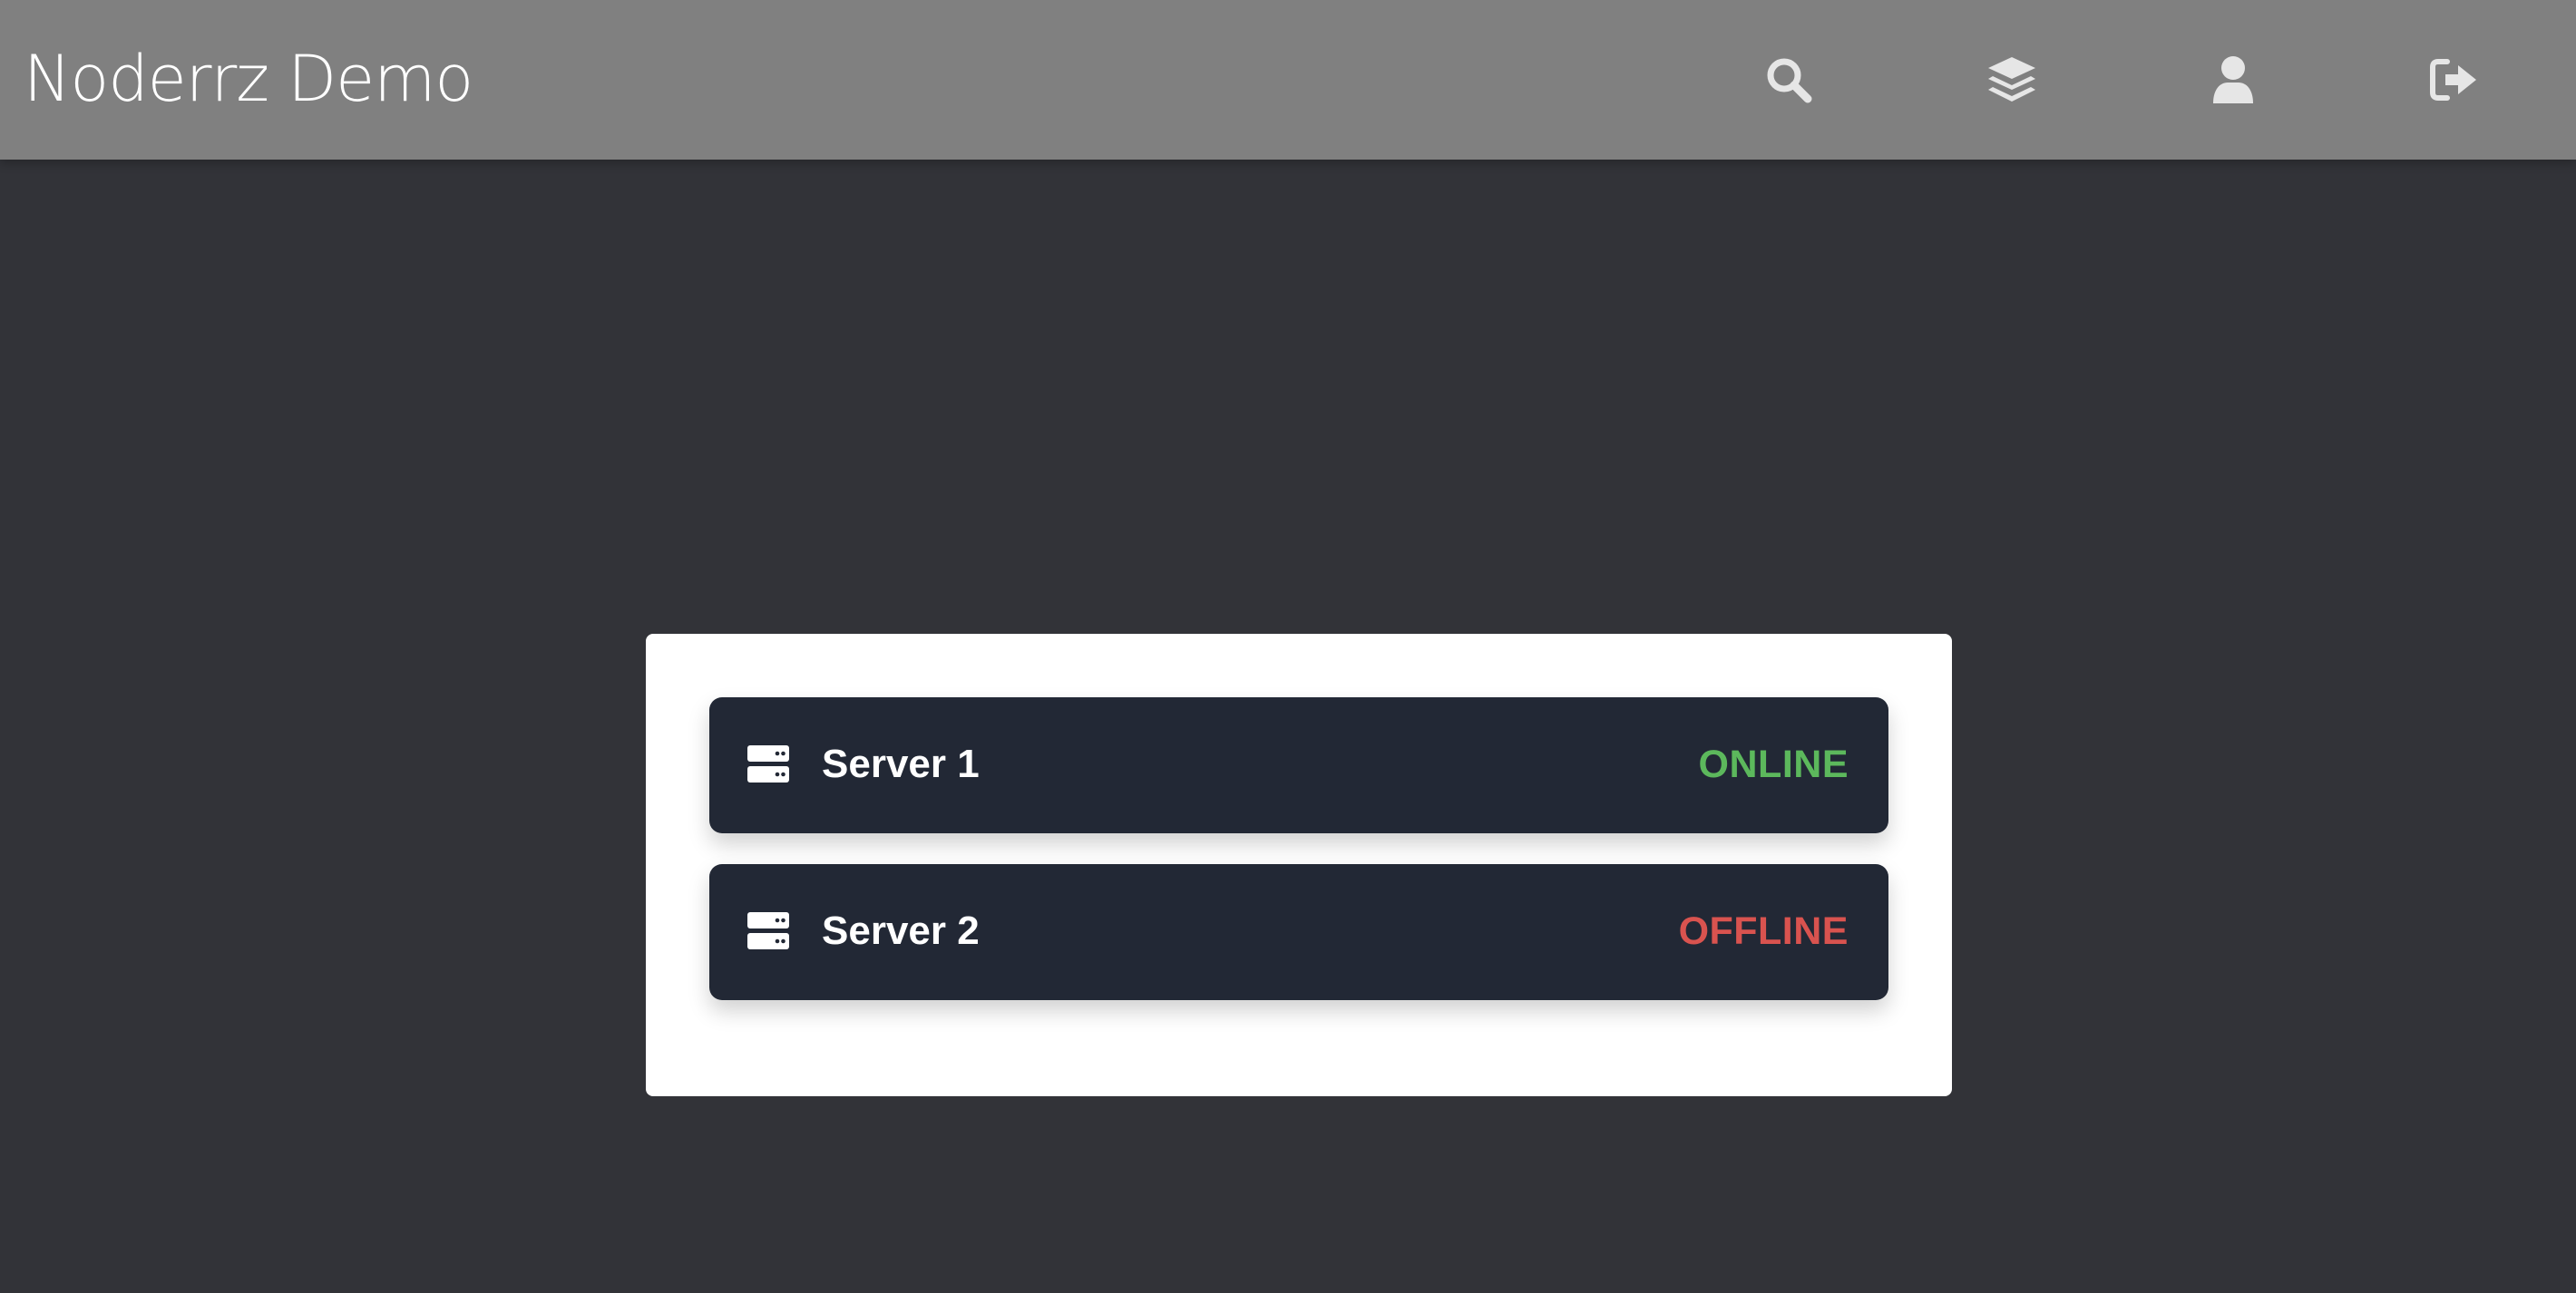  I want to click on server-status-badge: ONLINE, so click(1773, 765).